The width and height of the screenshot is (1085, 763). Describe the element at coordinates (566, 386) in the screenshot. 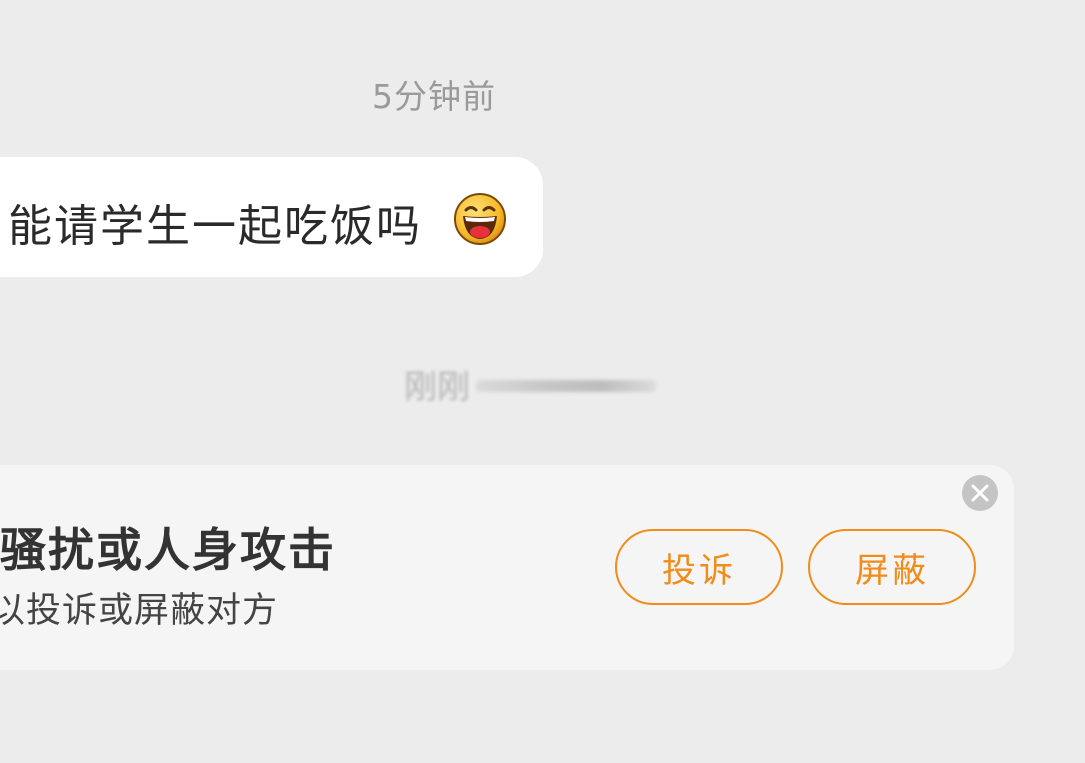

I see `blurred-content` at that location.